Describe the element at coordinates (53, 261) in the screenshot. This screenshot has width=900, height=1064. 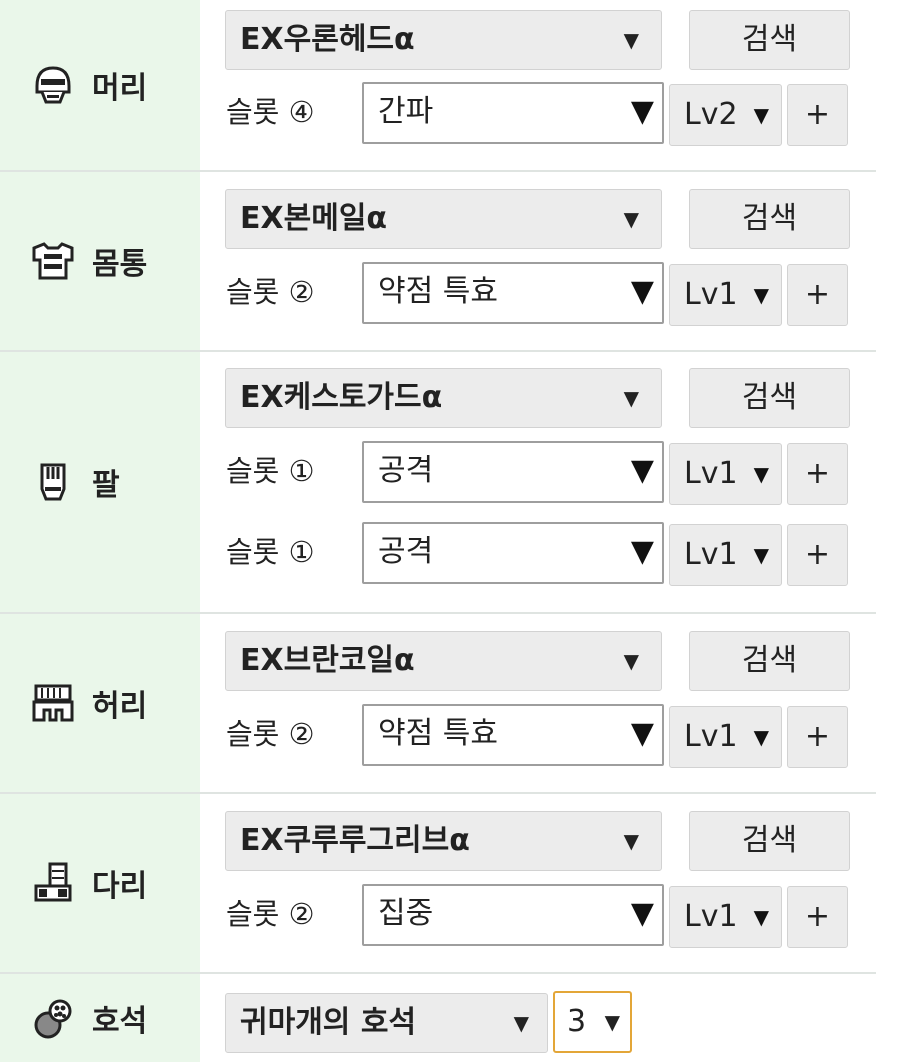
I see `chest-armor-icon` at that location.